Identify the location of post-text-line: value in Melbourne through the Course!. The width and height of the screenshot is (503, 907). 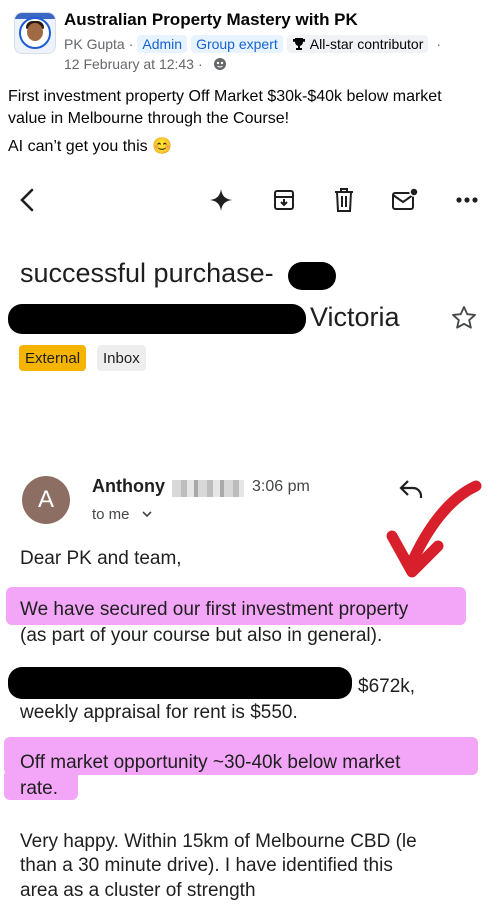
(149, 118).